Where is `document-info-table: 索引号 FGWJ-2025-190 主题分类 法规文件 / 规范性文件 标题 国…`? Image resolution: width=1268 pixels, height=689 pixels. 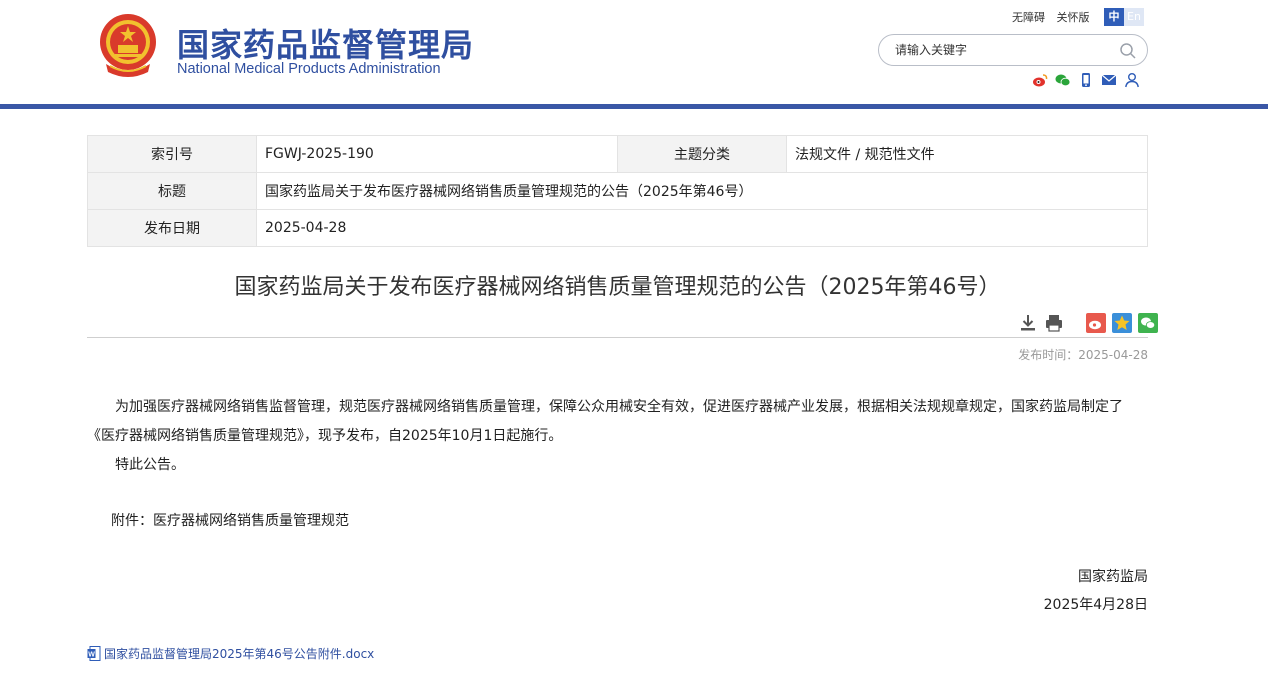
document-info-table: 索引号 FGWJ-2025-190 主题分类 法规文件 / 规范性文件 标题 国… is located at coordinates (617, 191).